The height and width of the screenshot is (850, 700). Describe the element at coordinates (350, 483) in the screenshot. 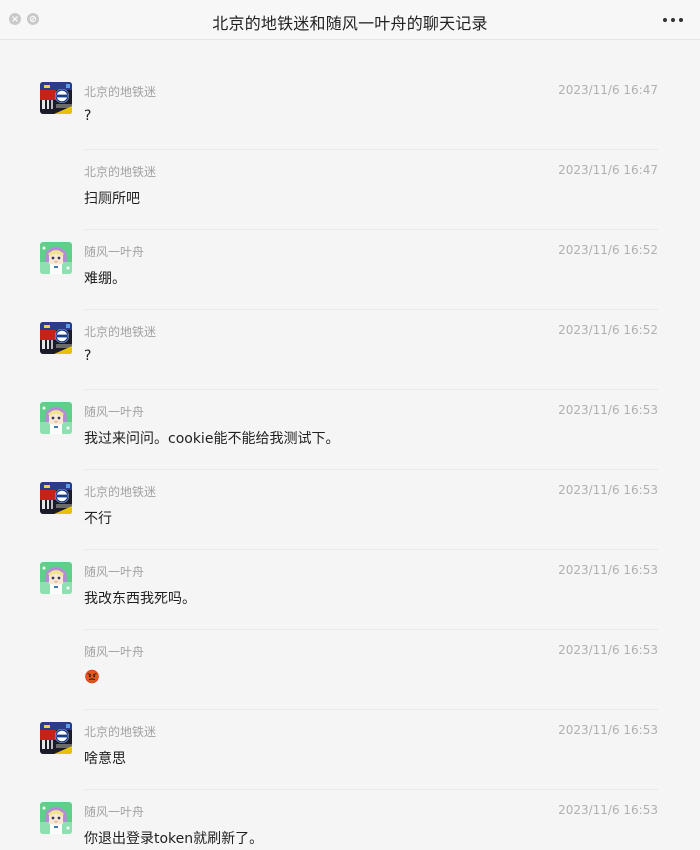

I see `message-item: 北京的地铁迷 2023/11/6 16:53 不行` at that location.